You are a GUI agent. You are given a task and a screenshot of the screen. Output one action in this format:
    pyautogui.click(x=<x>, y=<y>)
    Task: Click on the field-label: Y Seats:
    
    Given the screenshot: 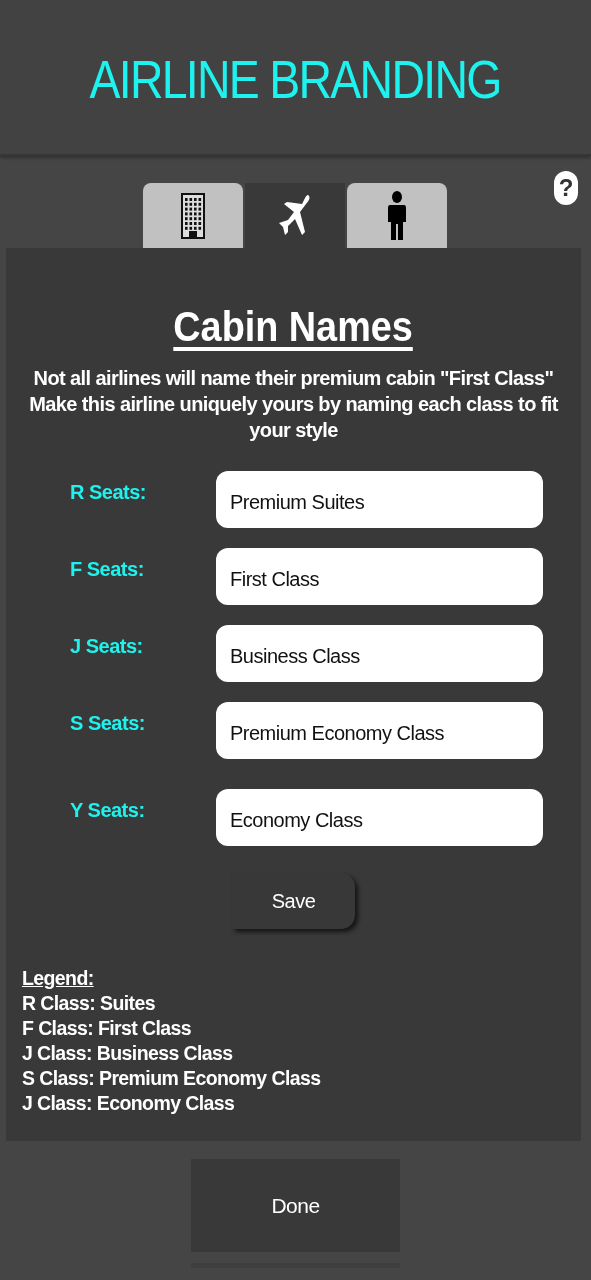 What is the action you would take?
    pyautogui.click(x=107, y=810)
    